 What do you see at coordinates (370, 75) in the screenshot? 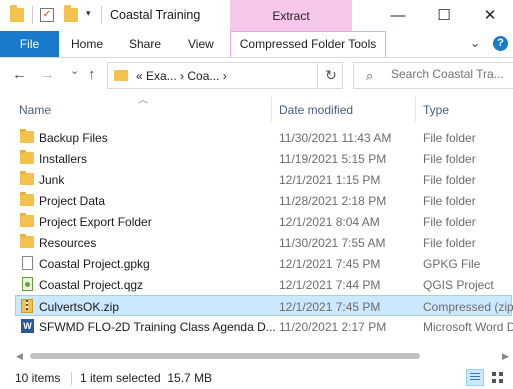
I see `search-icon: ⌕` at bounding box center [370, 75].